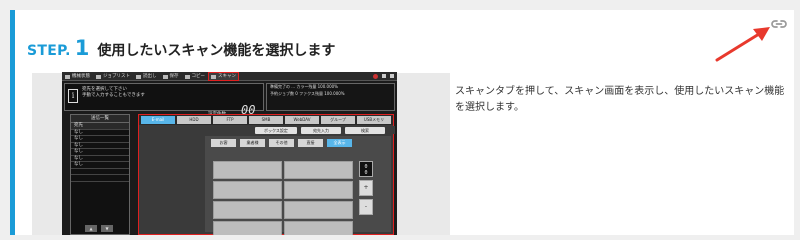 The height and width of the screenshot is (240, 800). I want to click on tab-label: ジョブリスト, so click(116, 76).